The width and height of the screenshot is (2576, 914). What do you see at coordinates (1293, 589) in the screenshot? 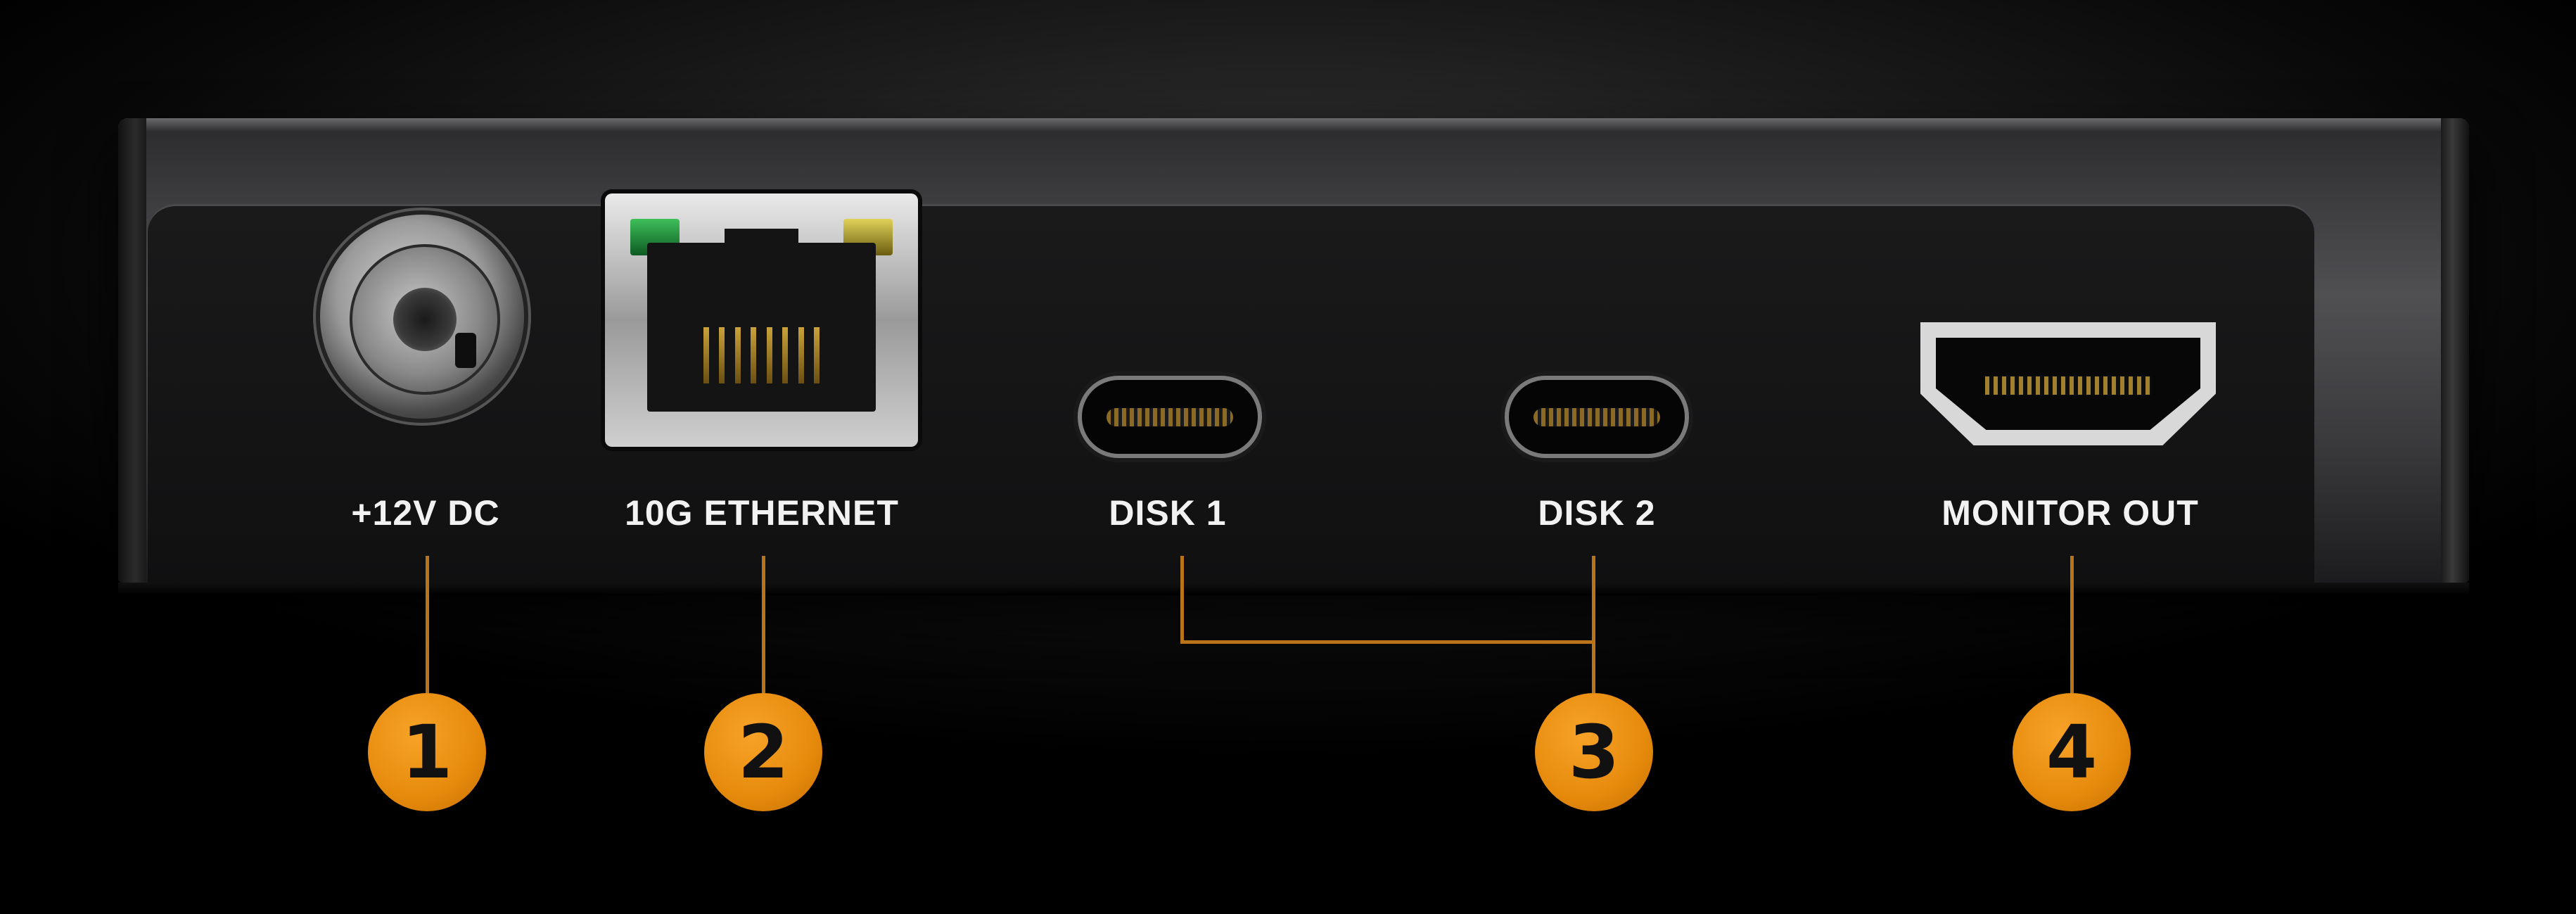
I see `device-base` at bounding box center [1293, 589].